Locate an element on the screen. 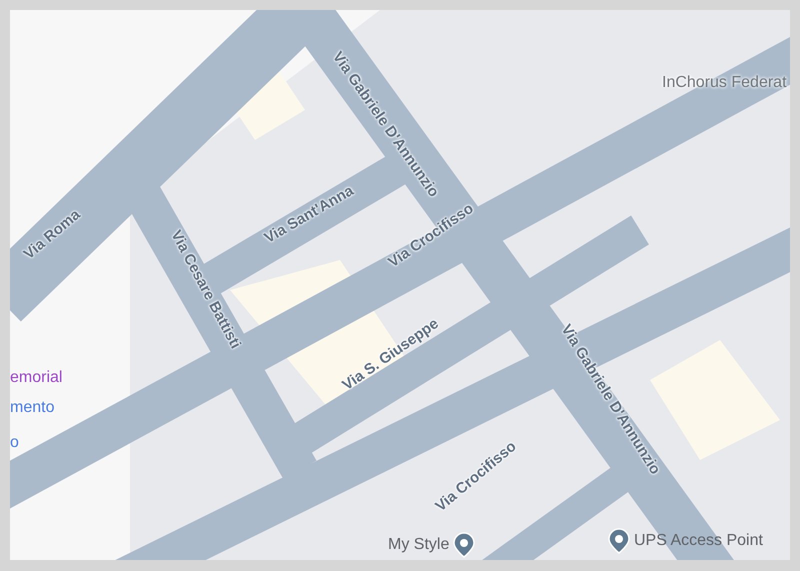  place-label: mento is located at coordinates (32, 408).